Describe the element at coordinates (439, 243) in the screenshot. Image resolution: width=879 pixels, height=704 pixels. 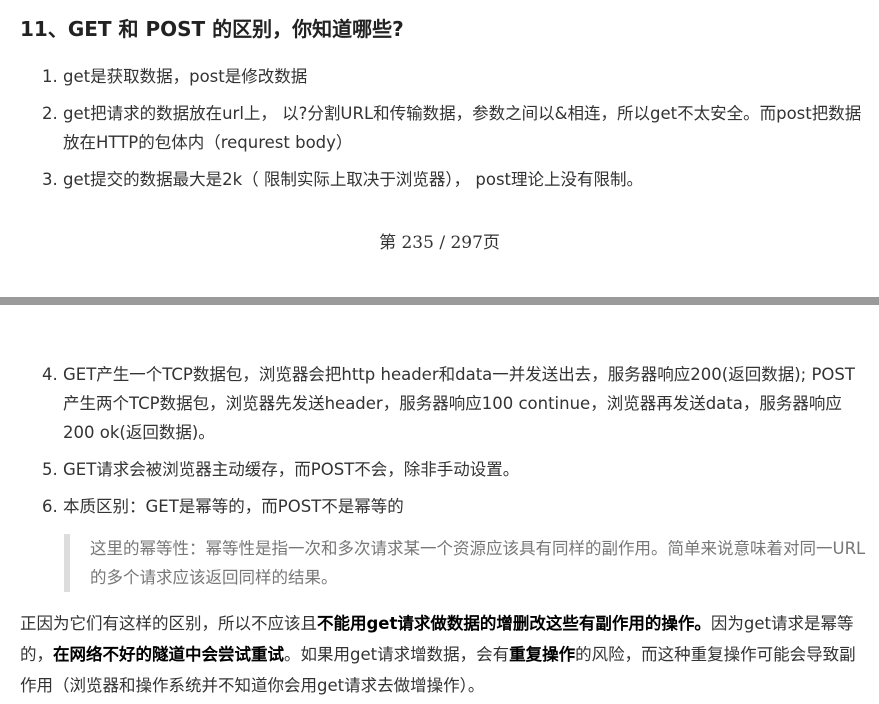
I see `page-number: 第 235 / 297页` at that location.